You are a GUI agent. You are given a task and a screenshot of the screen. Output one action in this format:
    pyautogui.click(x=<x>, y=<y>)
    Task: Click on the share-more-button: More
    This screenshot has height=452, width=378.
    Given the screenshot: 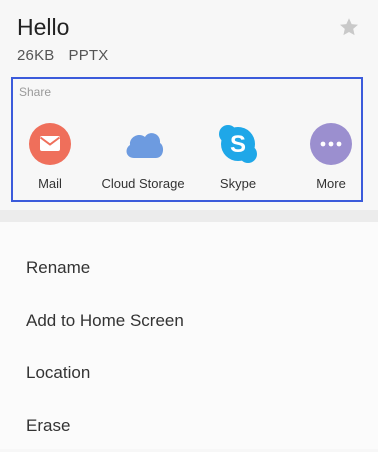 What is the action you would take?
    pyautogui.click(x=329, y=157)
    